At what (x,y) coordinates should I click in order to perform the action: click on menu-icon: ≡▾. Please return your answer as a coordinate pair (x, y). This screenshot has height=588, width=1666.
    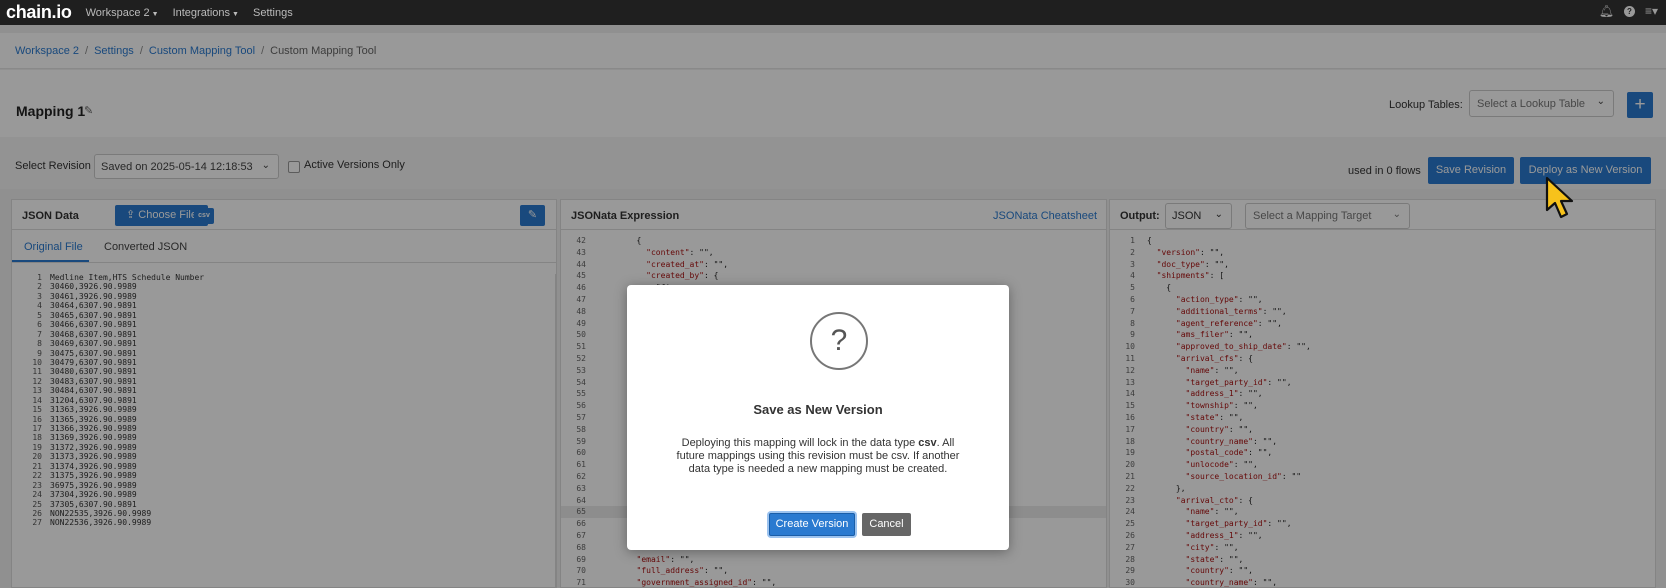
    Looking at the image, I should click on (1651, 11).